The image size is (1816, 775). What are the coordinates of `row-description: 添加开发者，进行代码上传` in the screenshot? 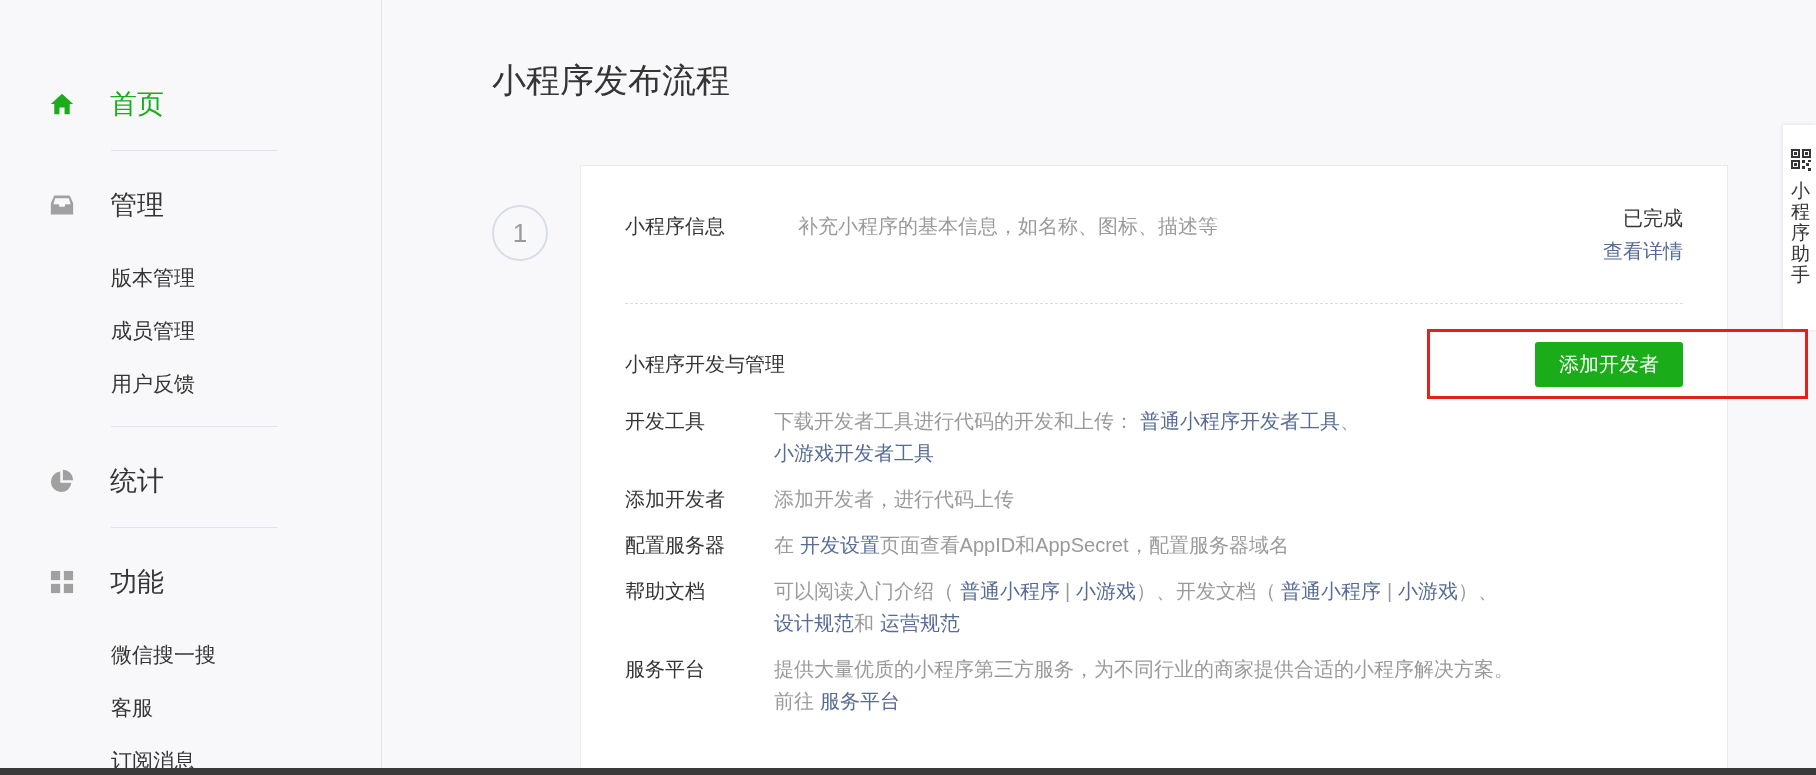 It's located at (894, 499).